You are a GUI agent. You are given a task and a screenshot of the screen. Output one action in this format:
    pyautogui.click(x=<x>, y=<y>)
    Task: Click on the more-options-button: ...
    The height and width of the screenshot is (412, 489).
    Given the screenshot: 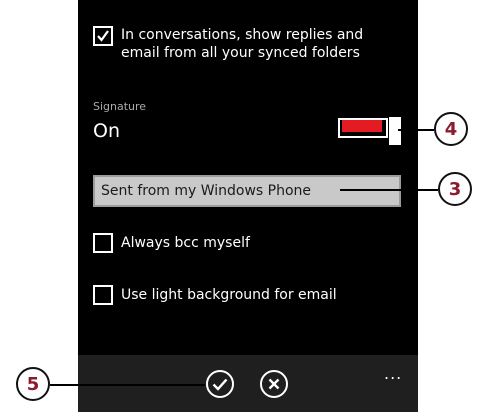 What is the action you would take?
    pyautogui.click(x=393, y=374)
    